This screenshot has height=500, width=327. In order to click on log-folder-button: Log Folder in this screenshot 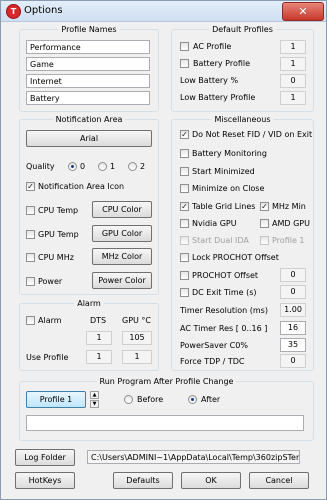, I will do `click(45, 457)`.